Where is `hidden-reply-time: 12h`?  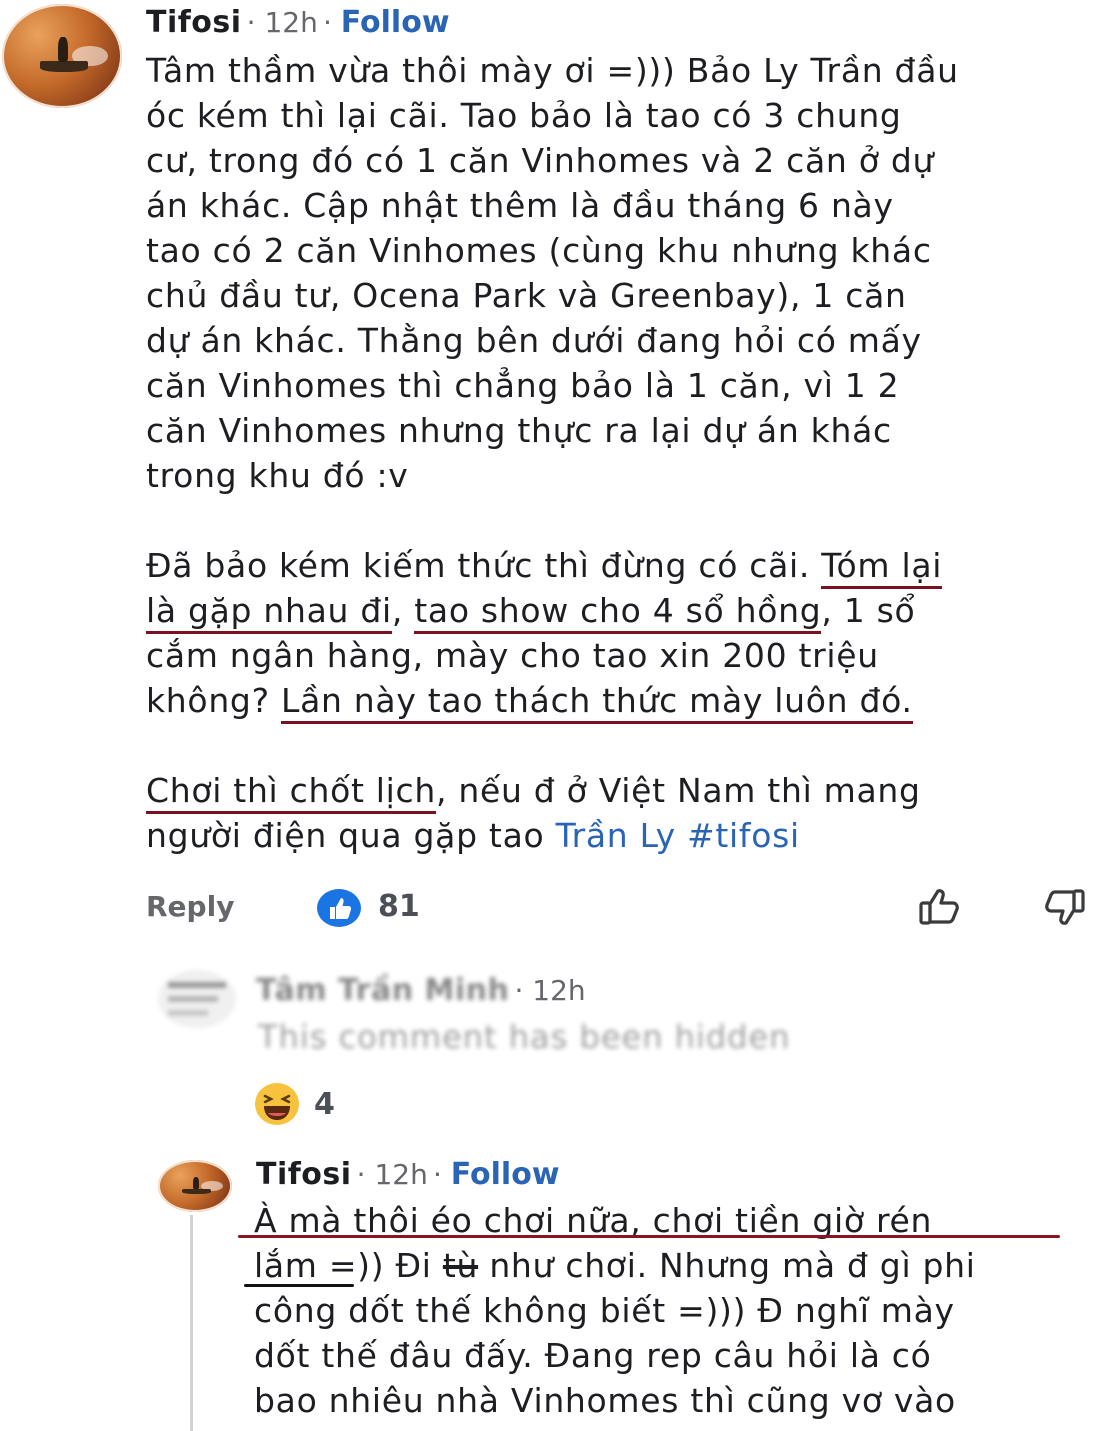 hidden-reply-time: 12h is located at coordinates (558, 990).